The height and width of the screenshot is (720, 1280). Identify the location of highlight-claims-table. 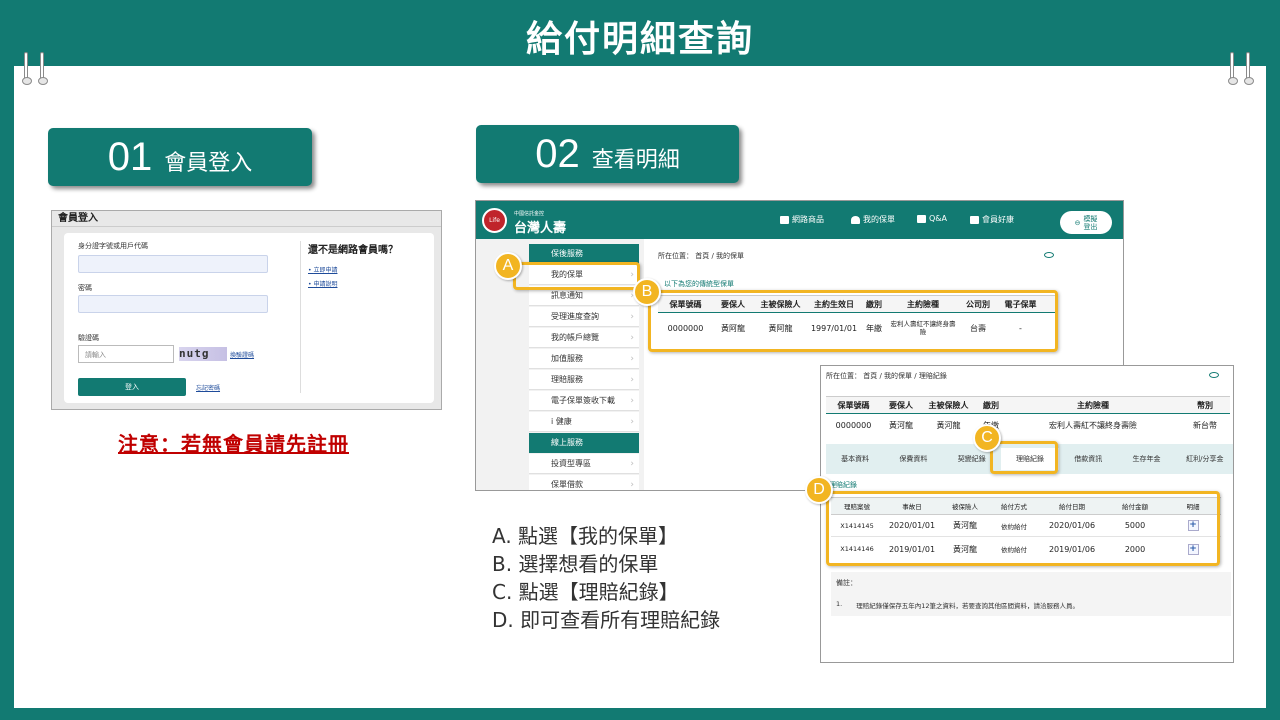
(1023, 528).